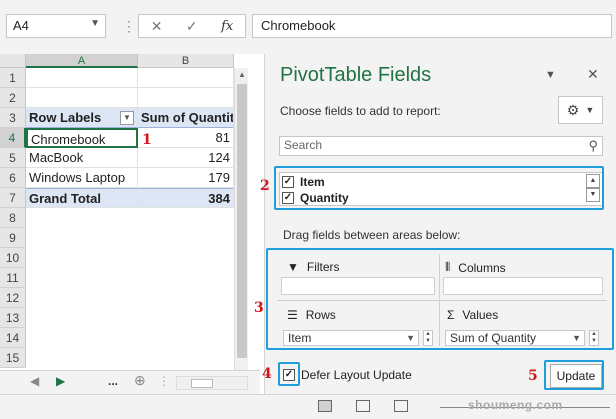  What do you see at coordinates (451, 315) in the screenshot?
I see `sigma-icon: Σ` at bounding box center [451, 315].